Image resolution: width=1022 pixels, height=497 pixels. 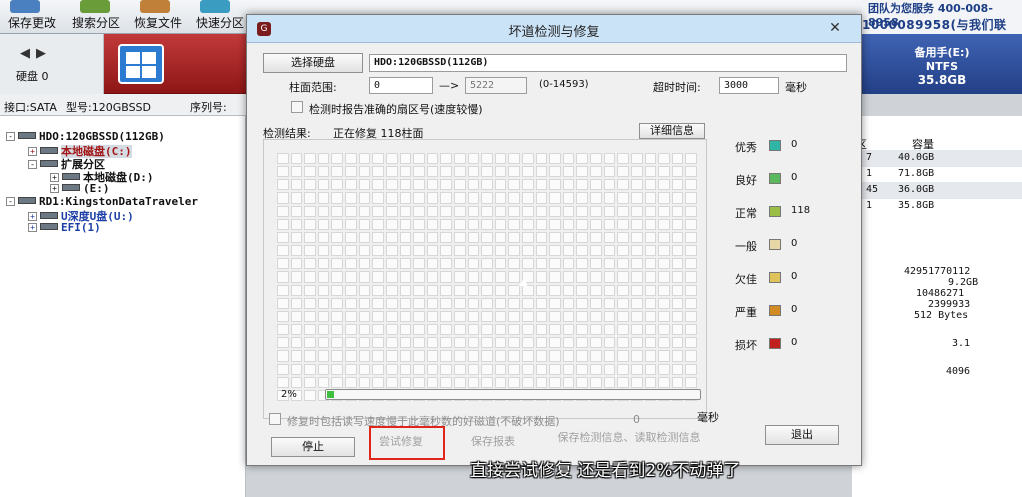 What do you see at coordinates (175, 64) in the screenshot?
I see `disk-partition-map` at bounding box center [175, 64].